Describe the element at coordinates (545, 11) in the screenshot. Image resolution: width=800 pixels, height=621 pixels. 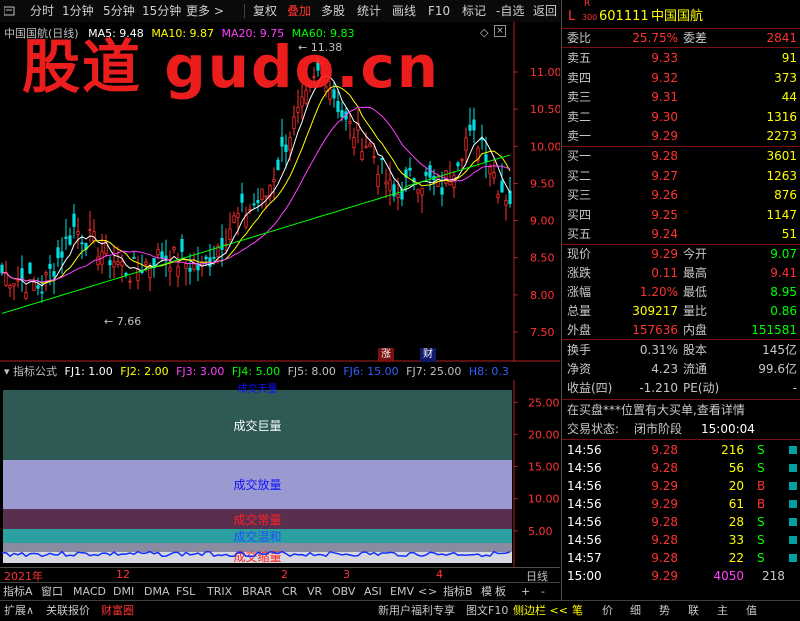
I see `back-button: 返回` at that location.